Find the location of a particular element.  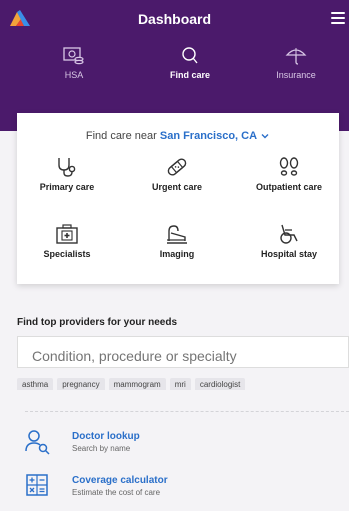

category-label: Specialists is located at coordinates (67, 254).